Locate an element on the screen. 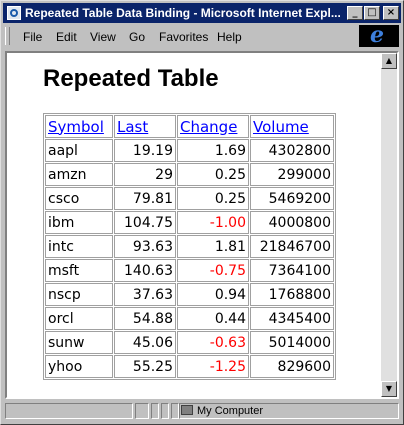 This screenshot has height=425, width=404. cell-volume: 5469200 is located at coordinates (292, 198).